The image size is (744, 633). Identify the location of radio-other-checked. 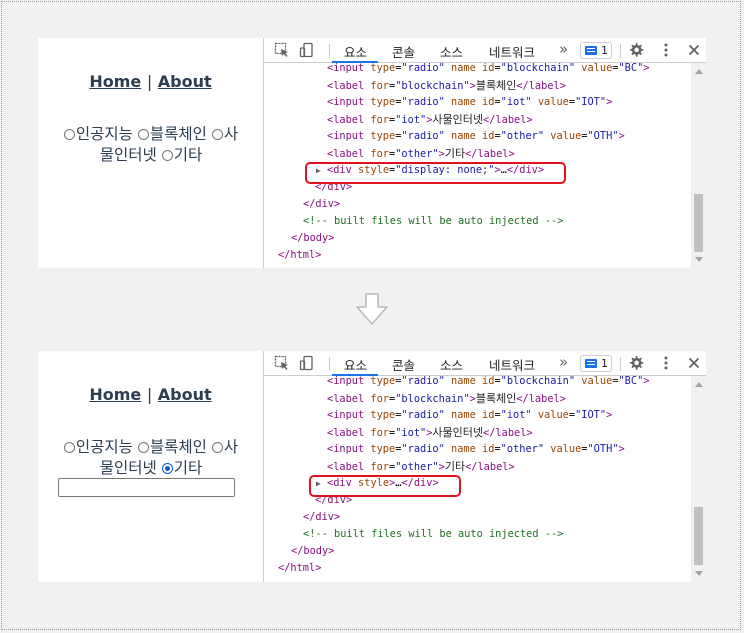
(167, 468).